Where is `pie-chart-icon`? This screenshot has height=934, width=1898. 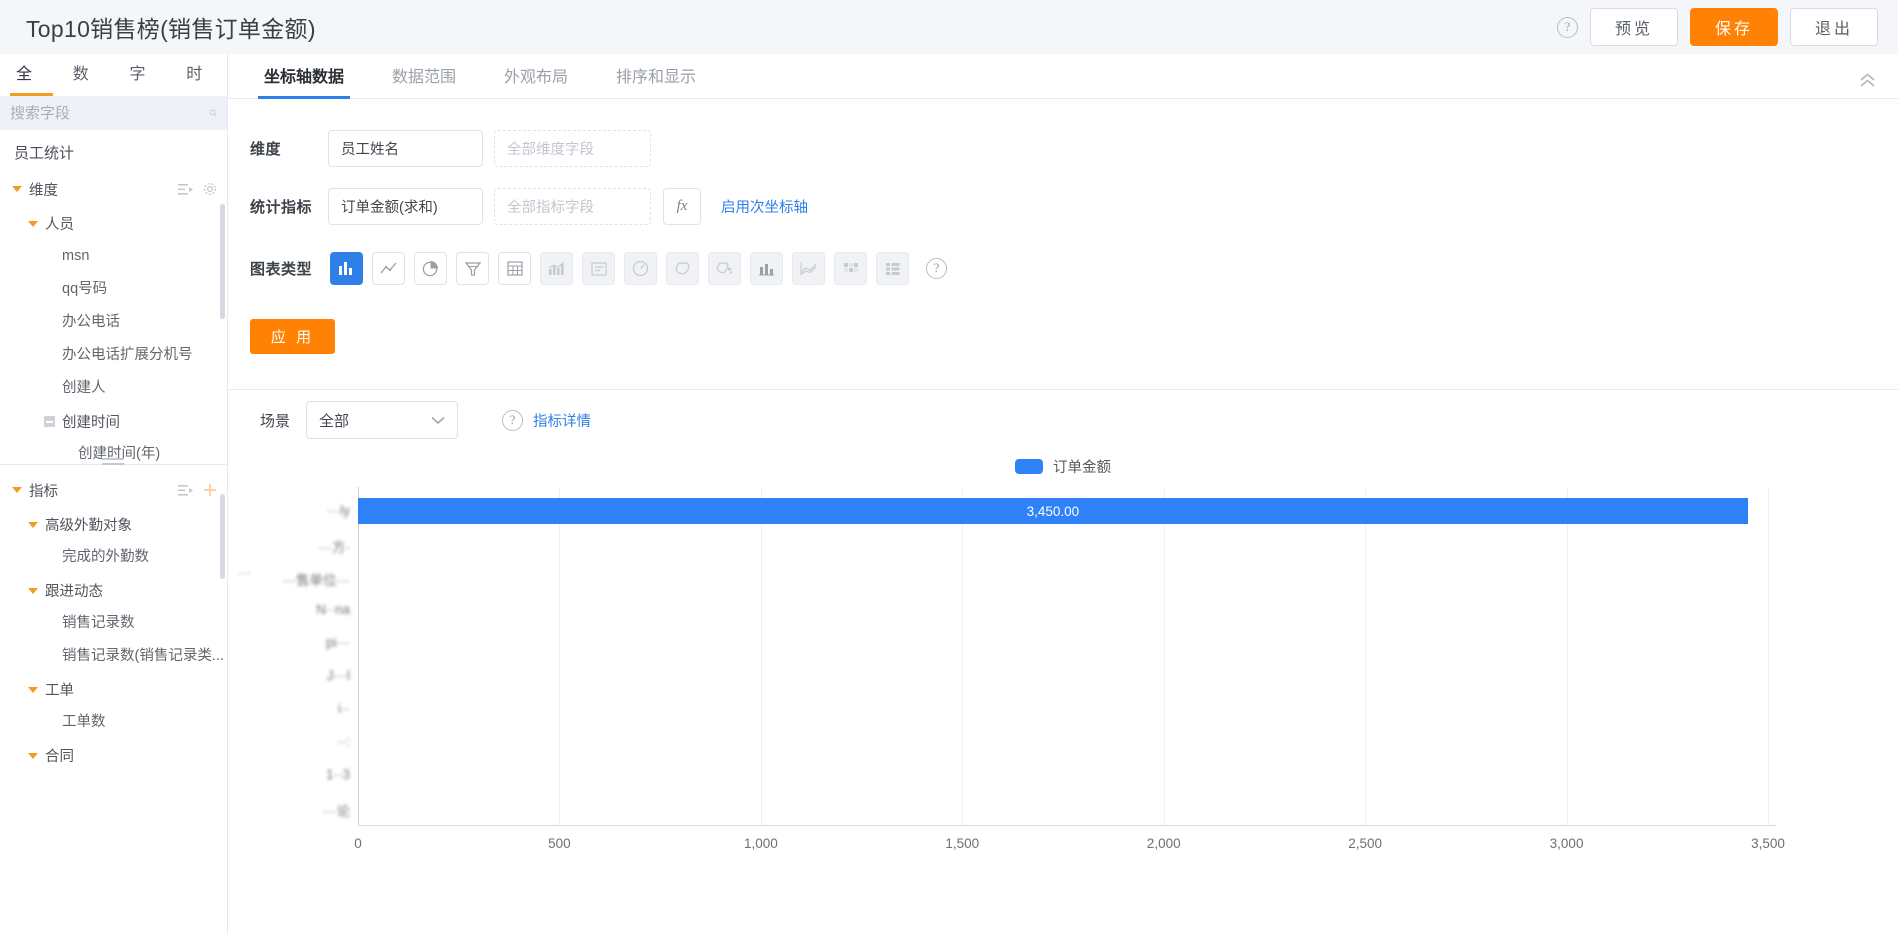
pie-chart-icon is located at coordinates (430, 268).